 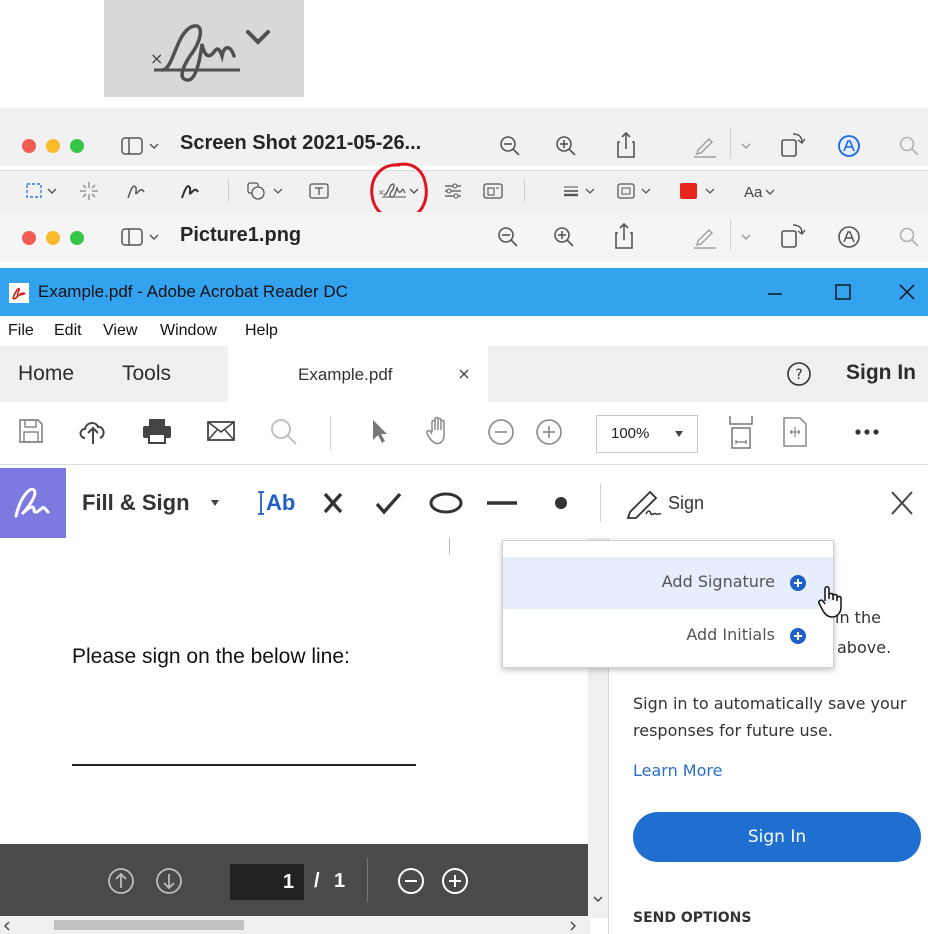 What do you see at coordinates (698, 191) in the screenshot?
I see `fill-color-icon` at bounding box center [698, 191].